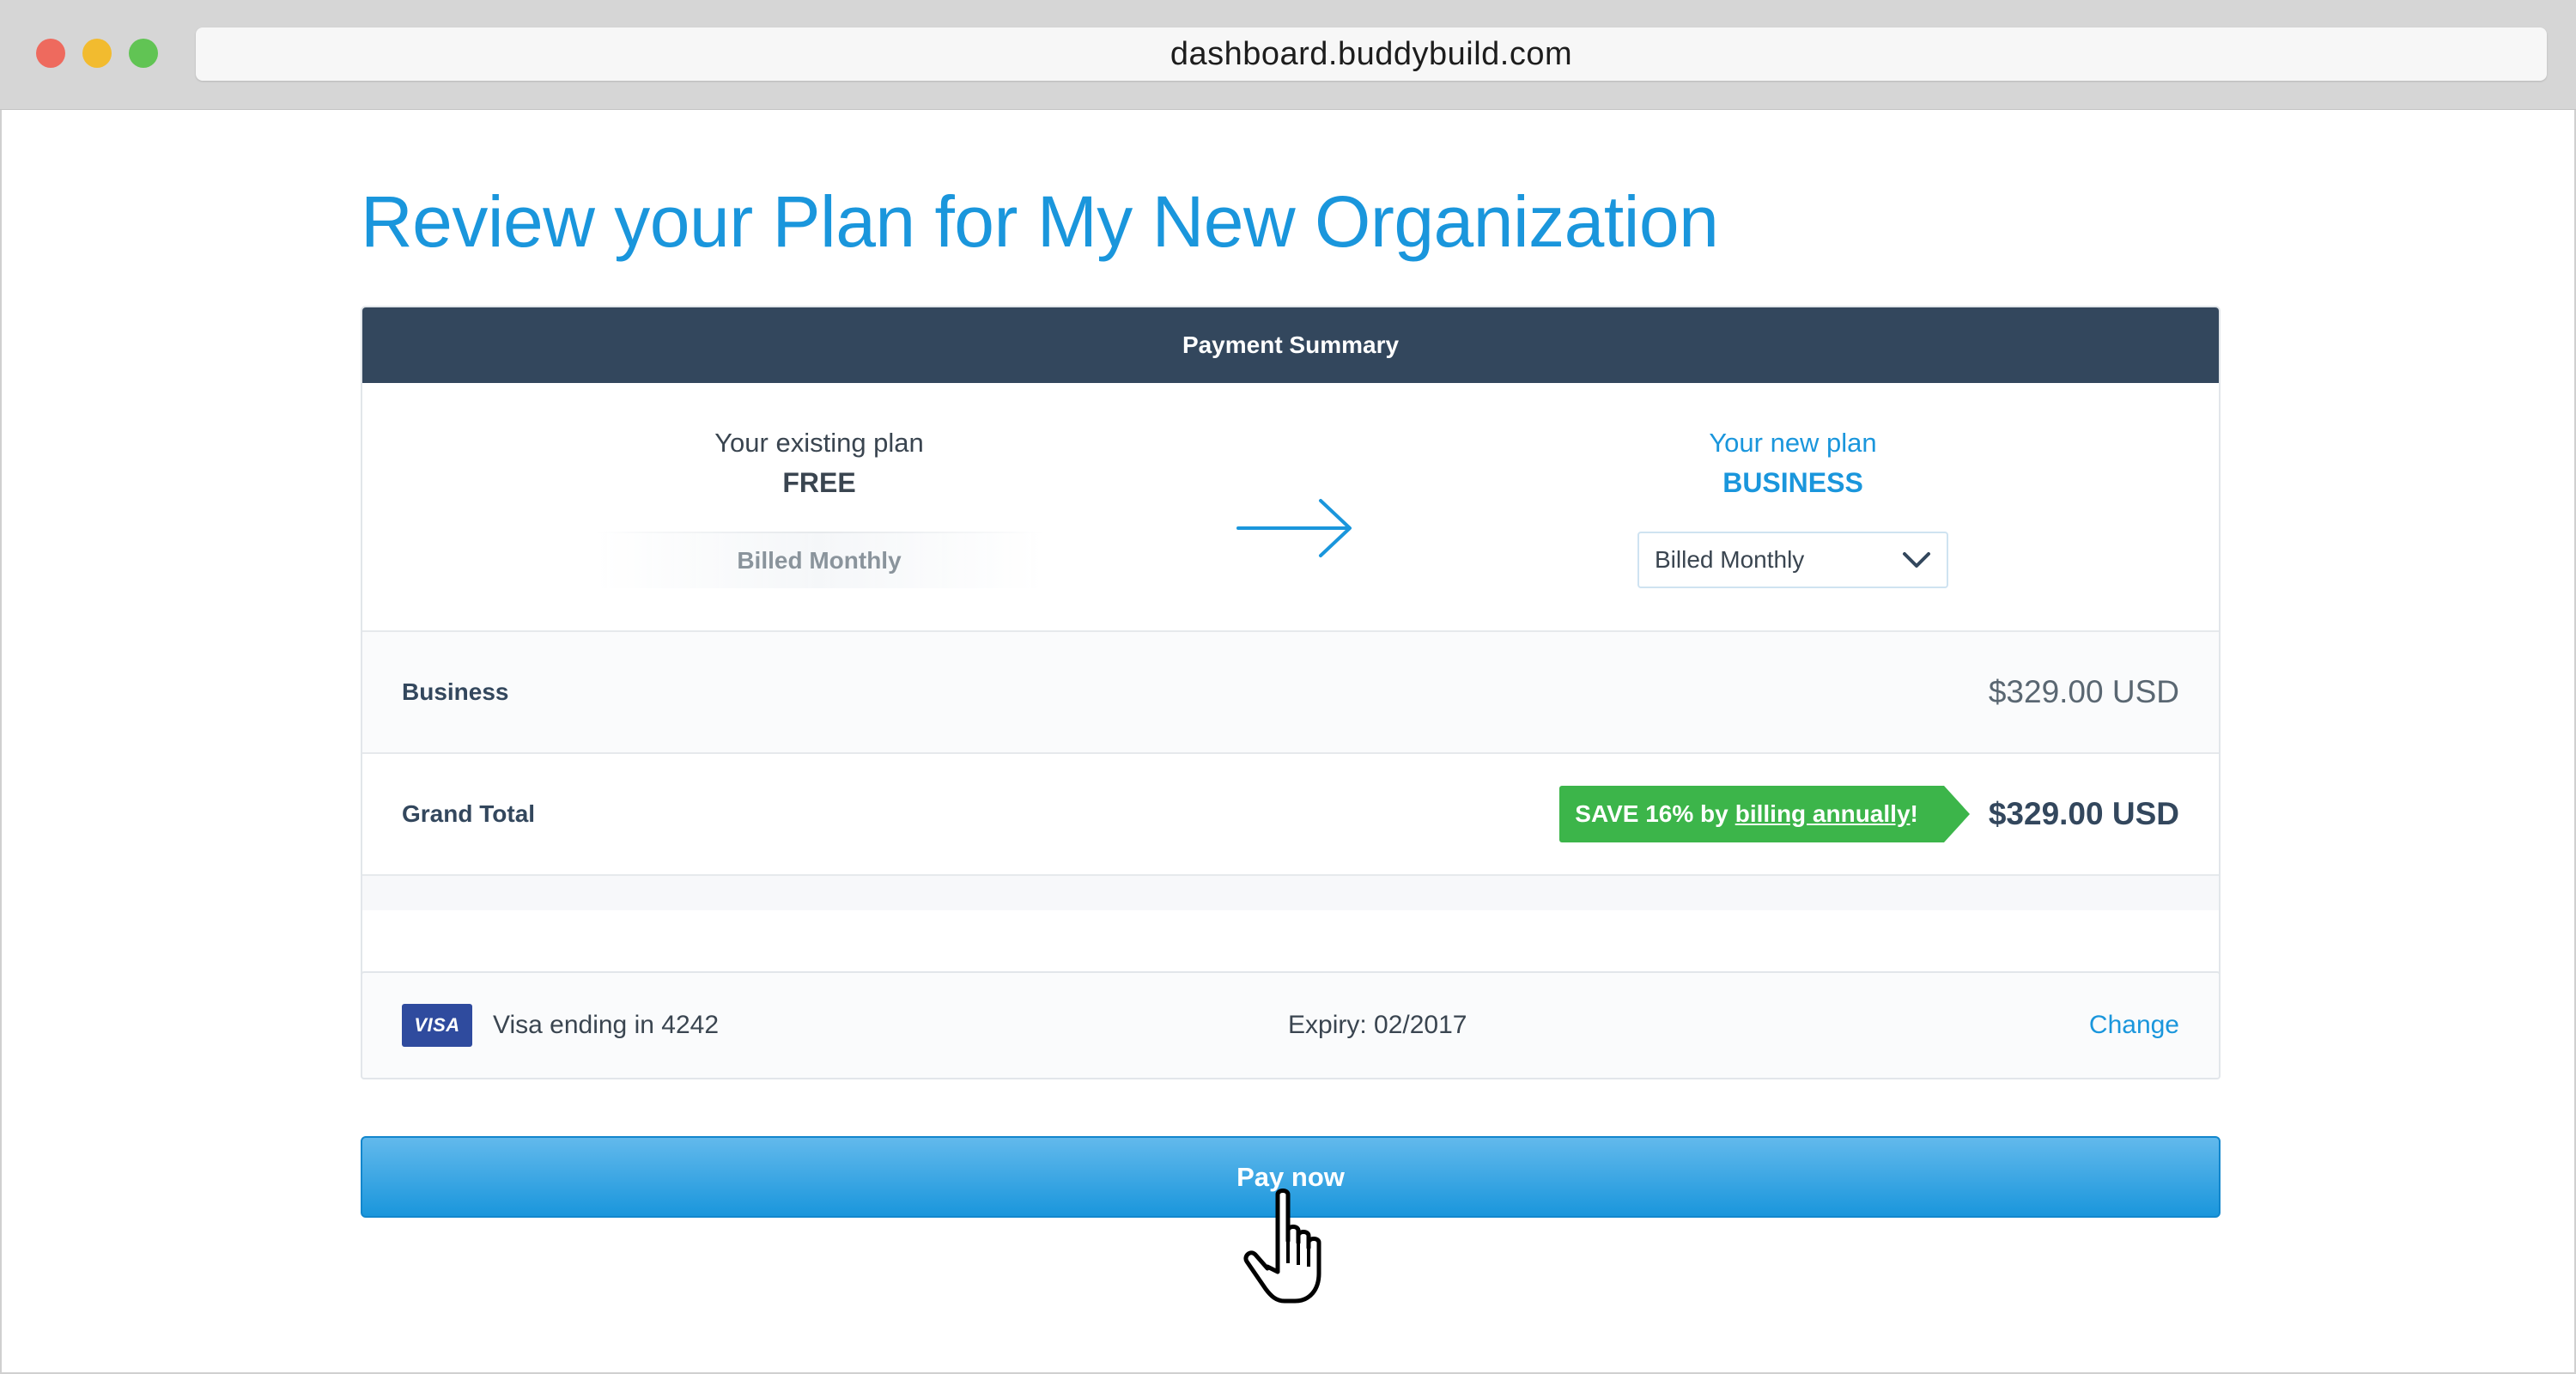 The width and height of the screenshot is (2576, 1374). Describe the element at coordinates (819, 560) in the screenshot. I see `existing-plan-billing: Billed Monthly` at that location.